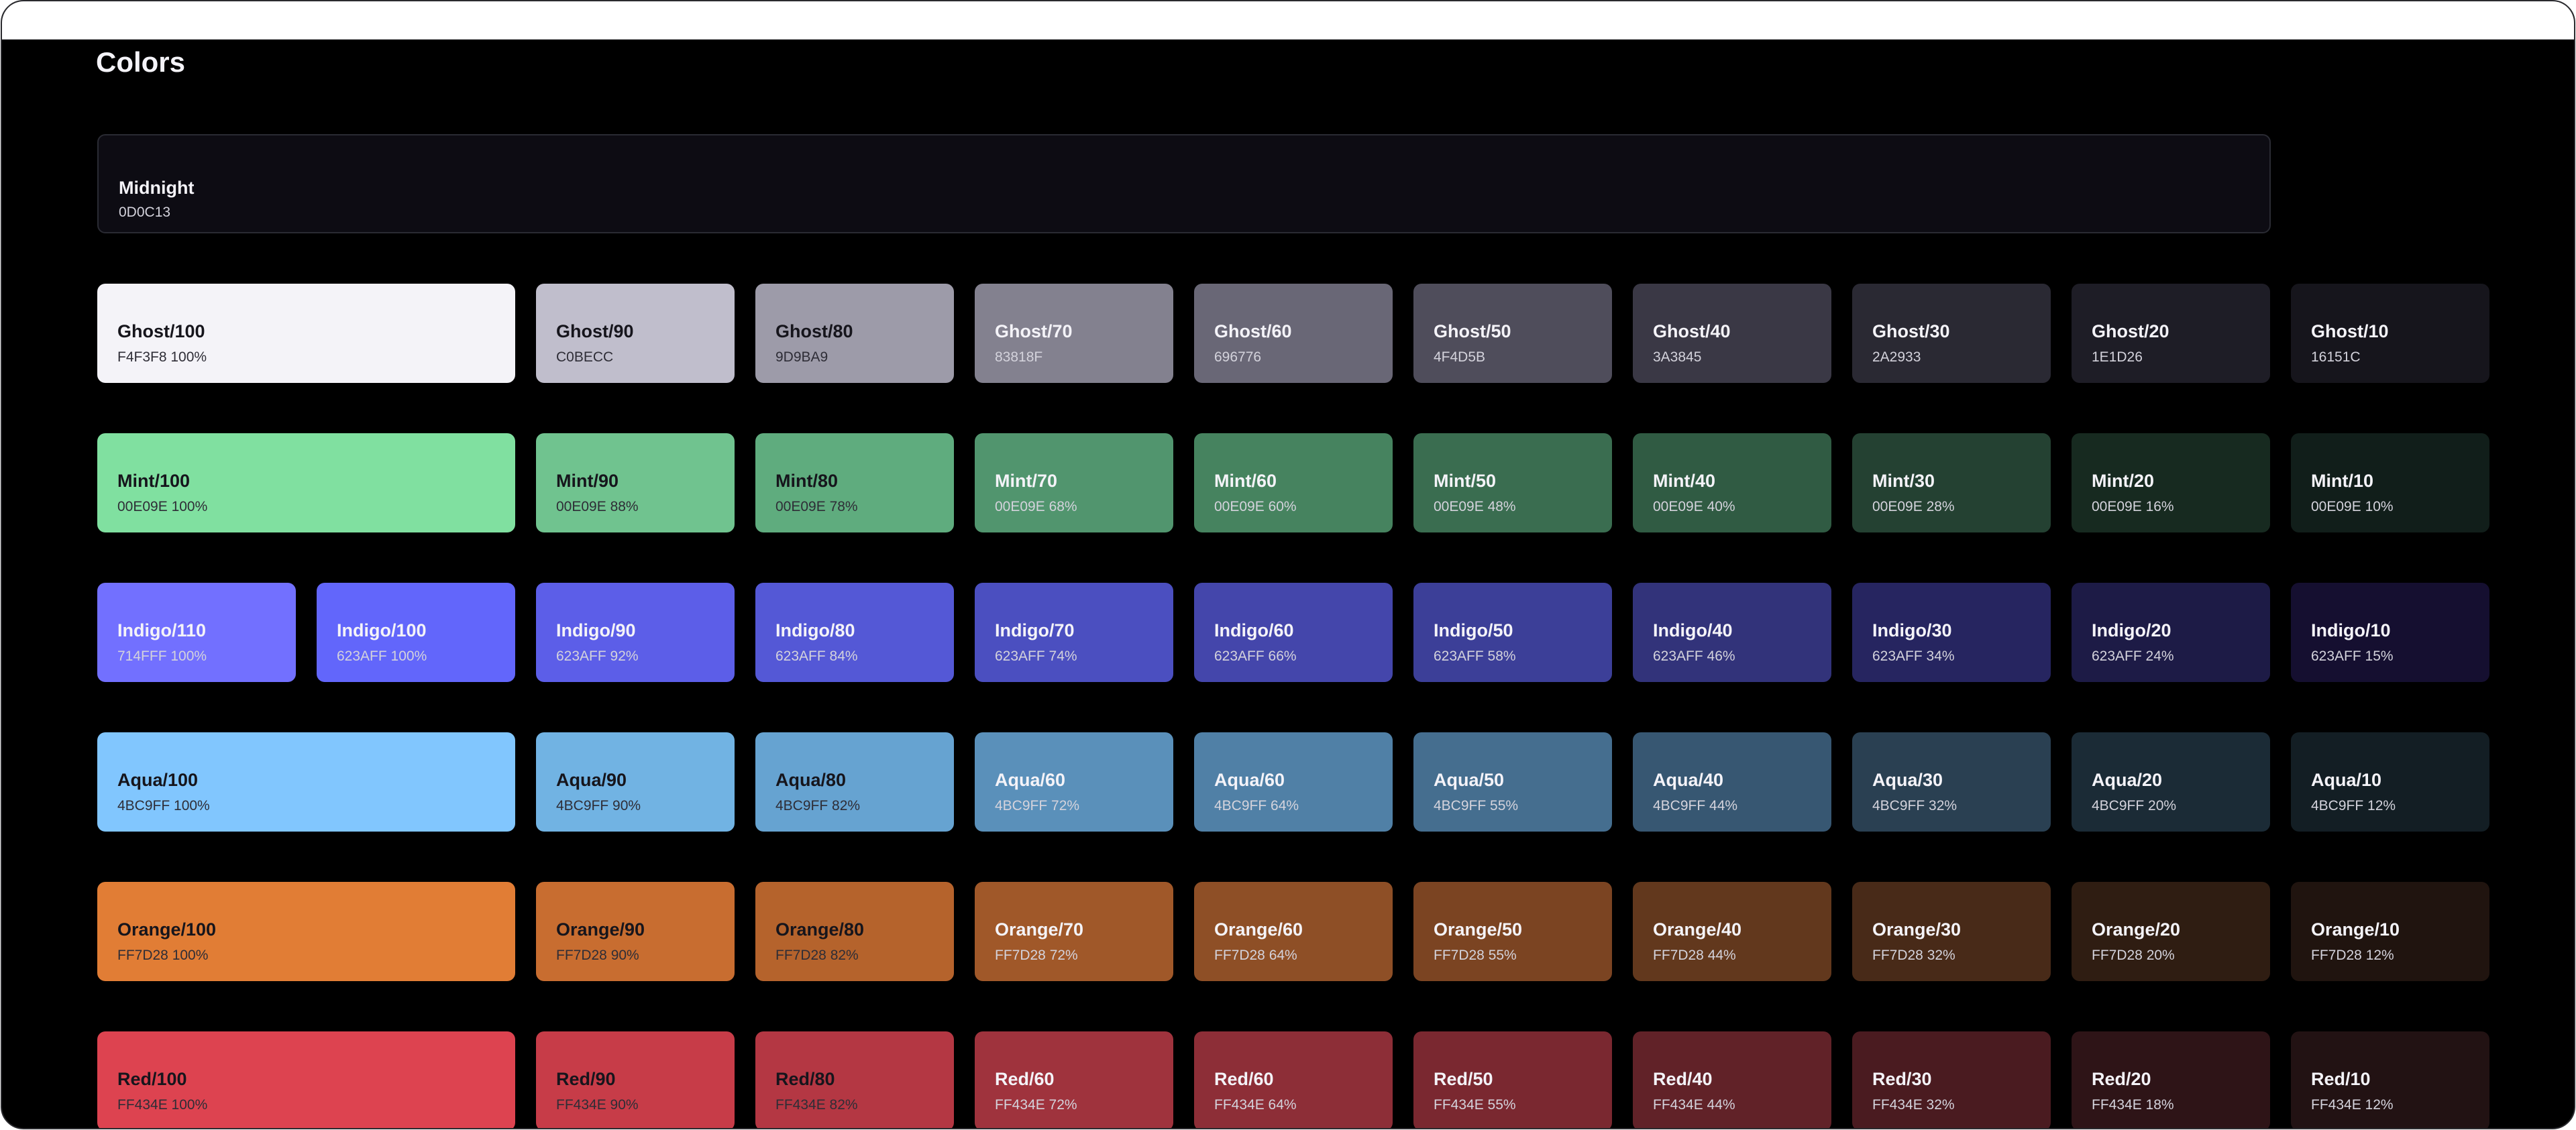  I want to click on swatch-mint-20: Mint/20 00E09E 16%, so click(2171, 482).